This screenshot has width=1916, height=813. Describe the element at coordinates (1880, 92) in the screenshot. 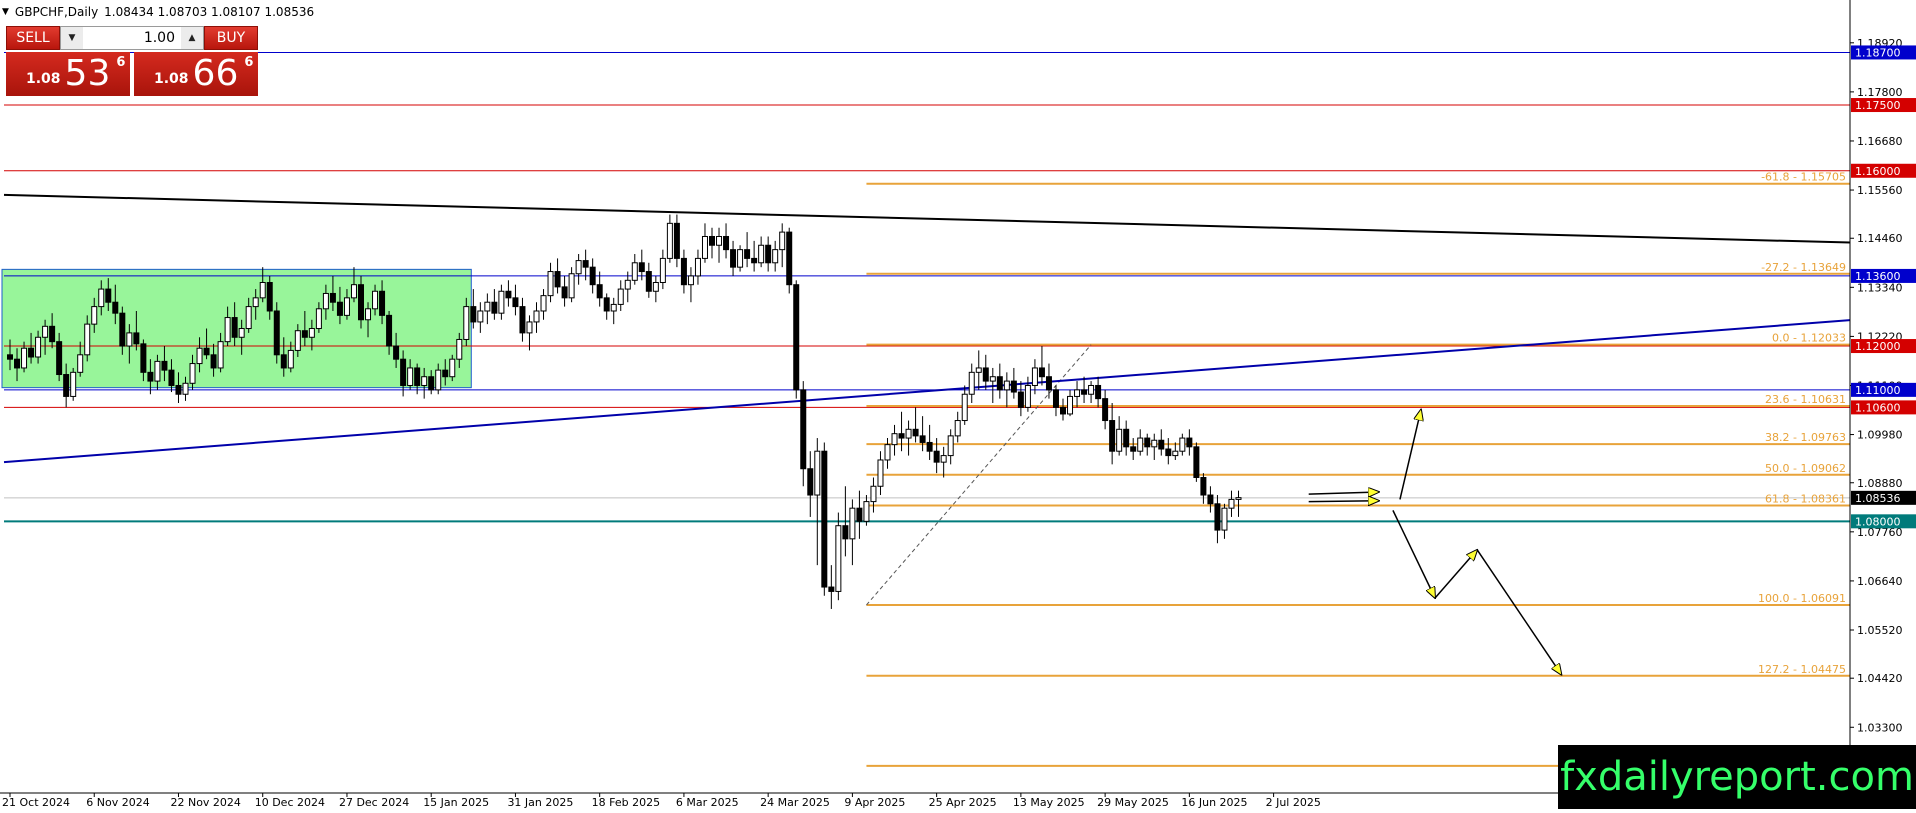

I see `price-tick-label: 1.17800` at that location.